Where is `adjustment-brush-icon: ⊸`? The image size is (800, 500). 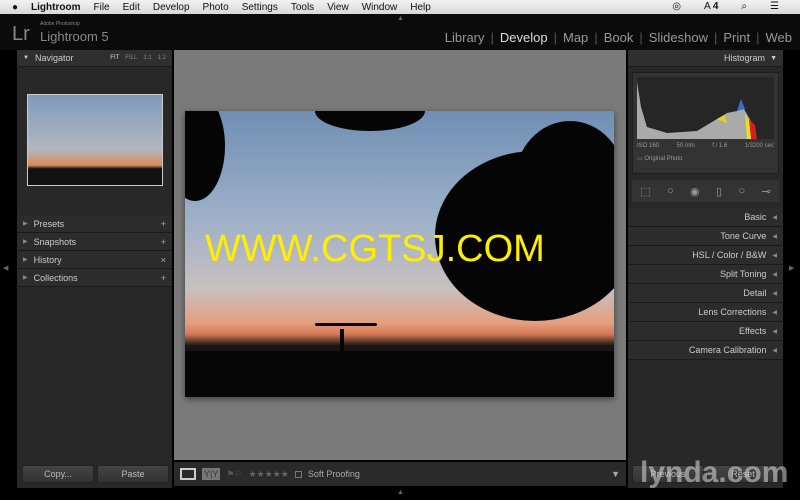 adjustment-brush-icon: ⊸ is located at coordinates (766, 191).